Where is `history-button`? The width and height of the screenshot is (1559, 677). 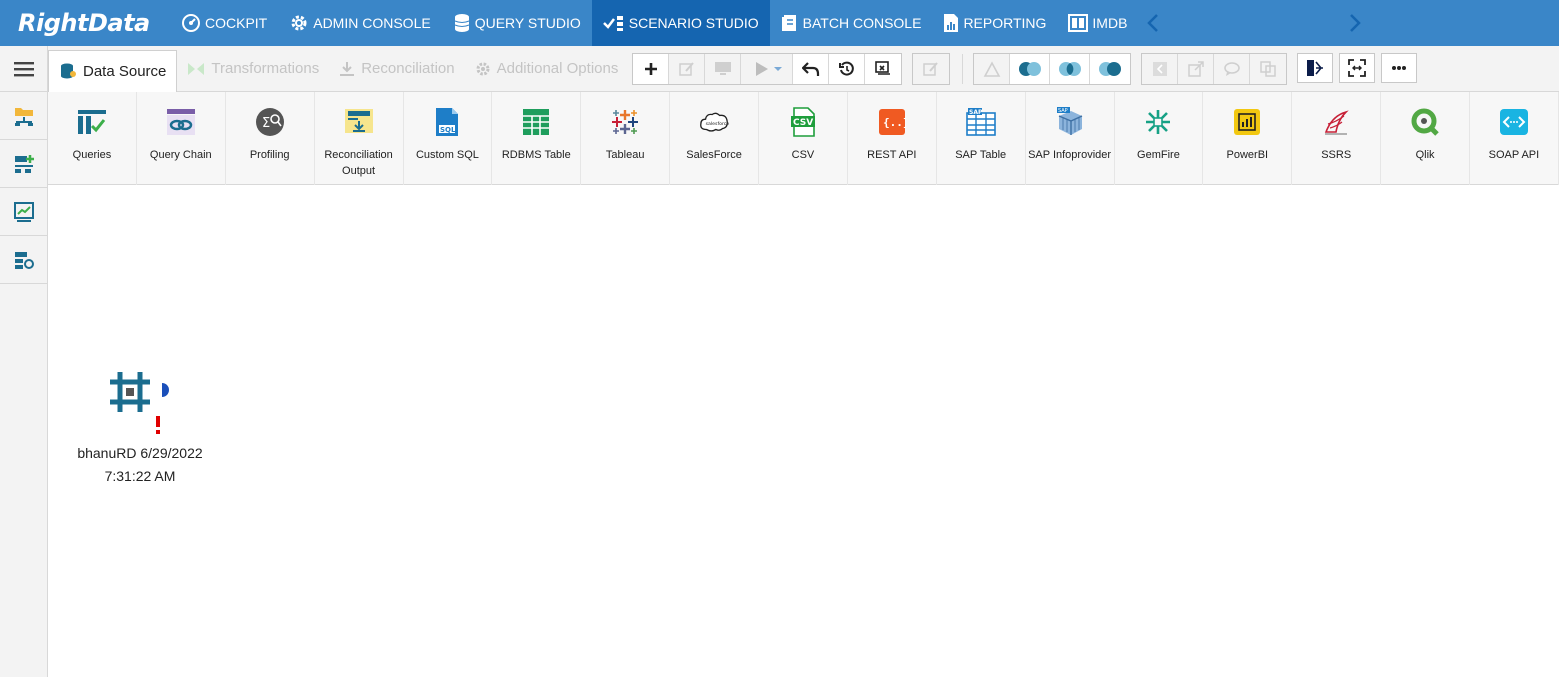 history-button is located at coordinates (847, 68).